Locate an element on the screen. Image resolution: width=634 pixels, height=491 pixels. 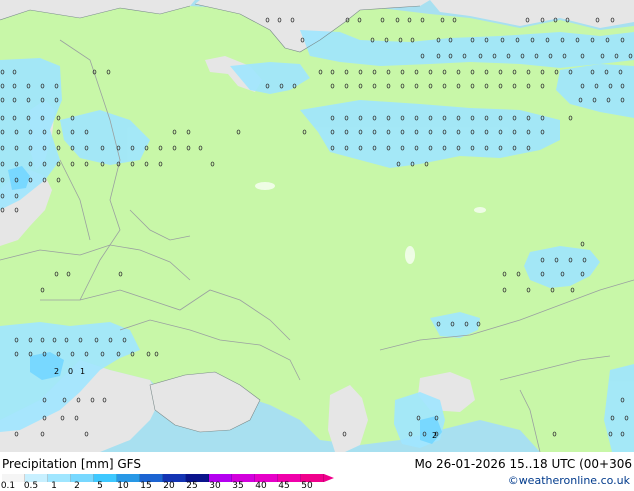
forecast-time: Mo 26-01-2026 15..18 UTC (00+306 is located at coordinates (523, 464).